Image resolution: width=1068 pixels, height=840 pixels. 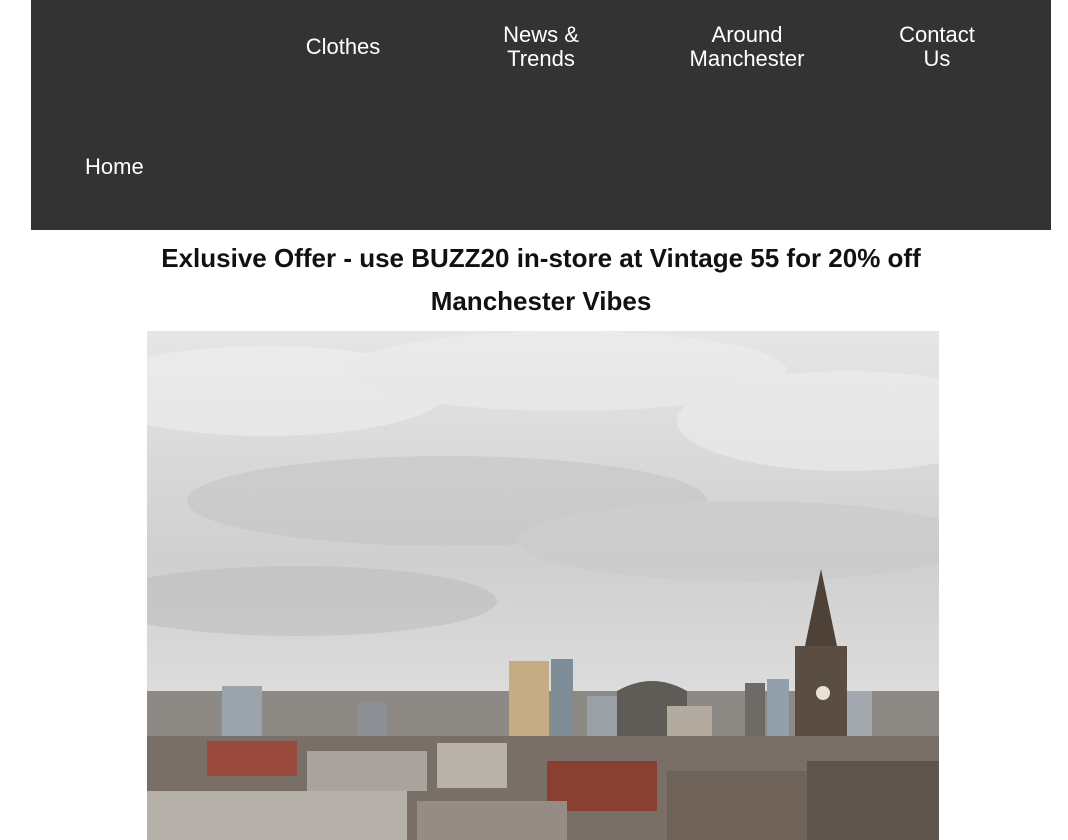 I want to click on section-title: Manchester Vibes, so click(x=541, y=301).